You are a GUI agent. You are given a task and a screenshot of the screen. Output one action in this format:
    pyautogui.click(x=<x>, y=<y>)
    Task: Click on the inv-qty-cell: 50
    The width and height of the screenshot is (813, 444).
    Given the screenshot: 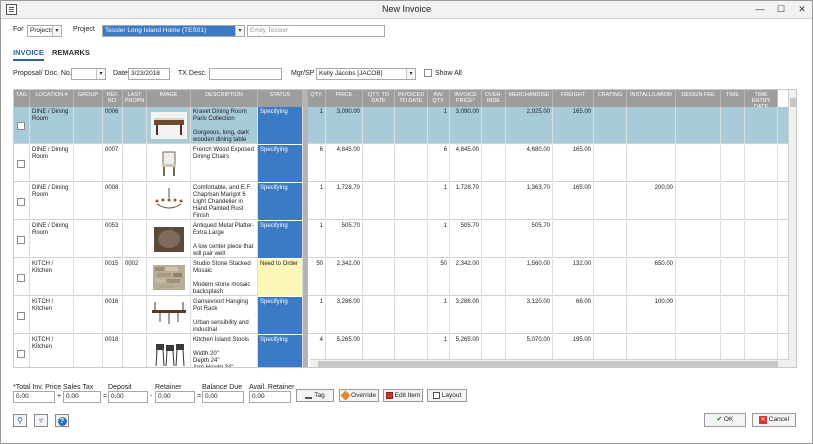 What is the action you would take?
    pyautogui.click(x=439, y=277)
    